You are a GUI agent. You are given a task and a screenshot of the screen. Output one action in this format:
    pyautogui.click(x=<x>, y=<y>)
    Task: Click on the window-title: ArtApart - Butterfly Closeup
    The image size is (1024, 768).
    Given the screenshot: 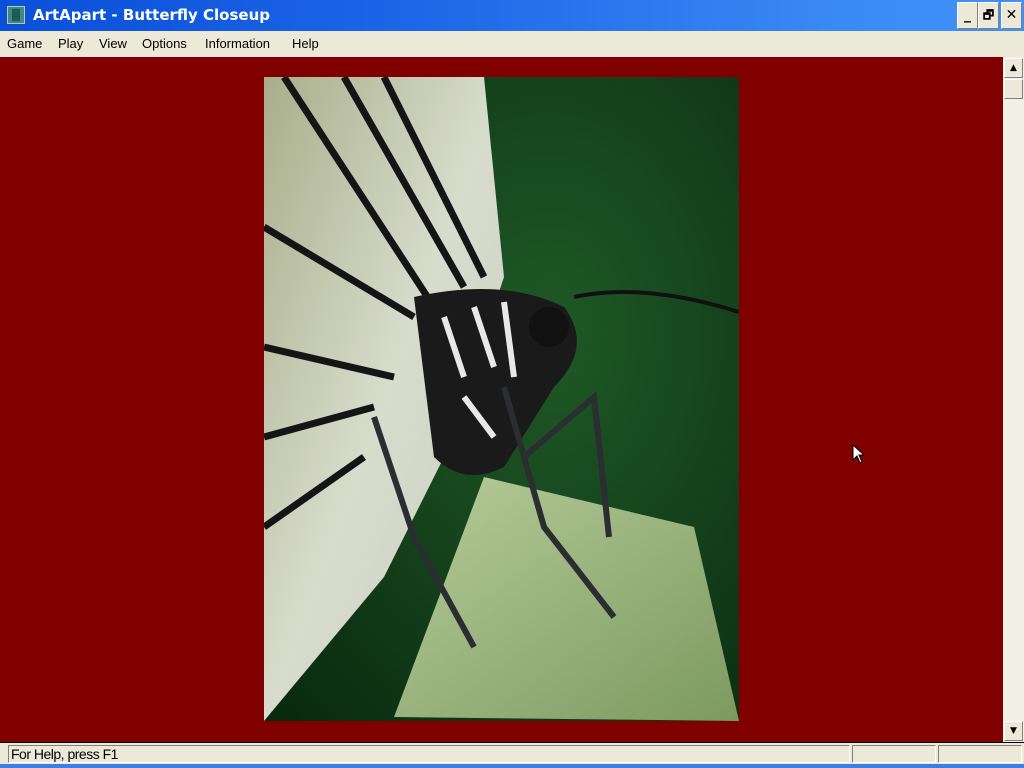 What is the action you would take?
    pyautogui.click(x=151, y=15)
    